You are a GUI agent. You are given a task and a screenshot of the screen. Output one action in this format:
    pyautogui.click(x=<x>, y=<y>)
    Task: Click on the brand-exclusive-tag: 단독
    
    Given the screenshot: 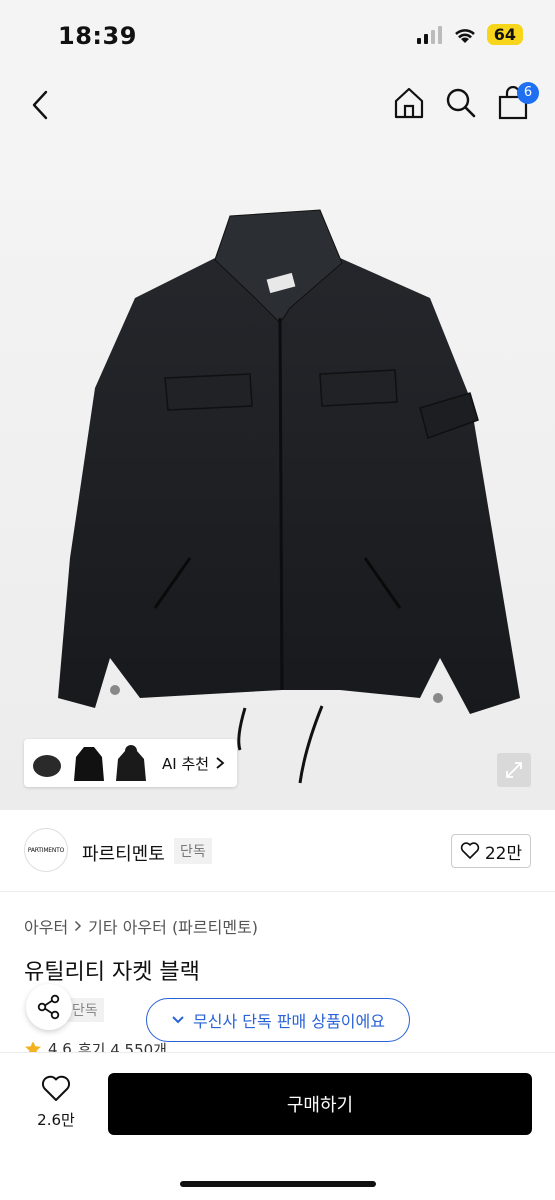 What is the action you would take?
    pyautogui.click(x=193, y=851)
    